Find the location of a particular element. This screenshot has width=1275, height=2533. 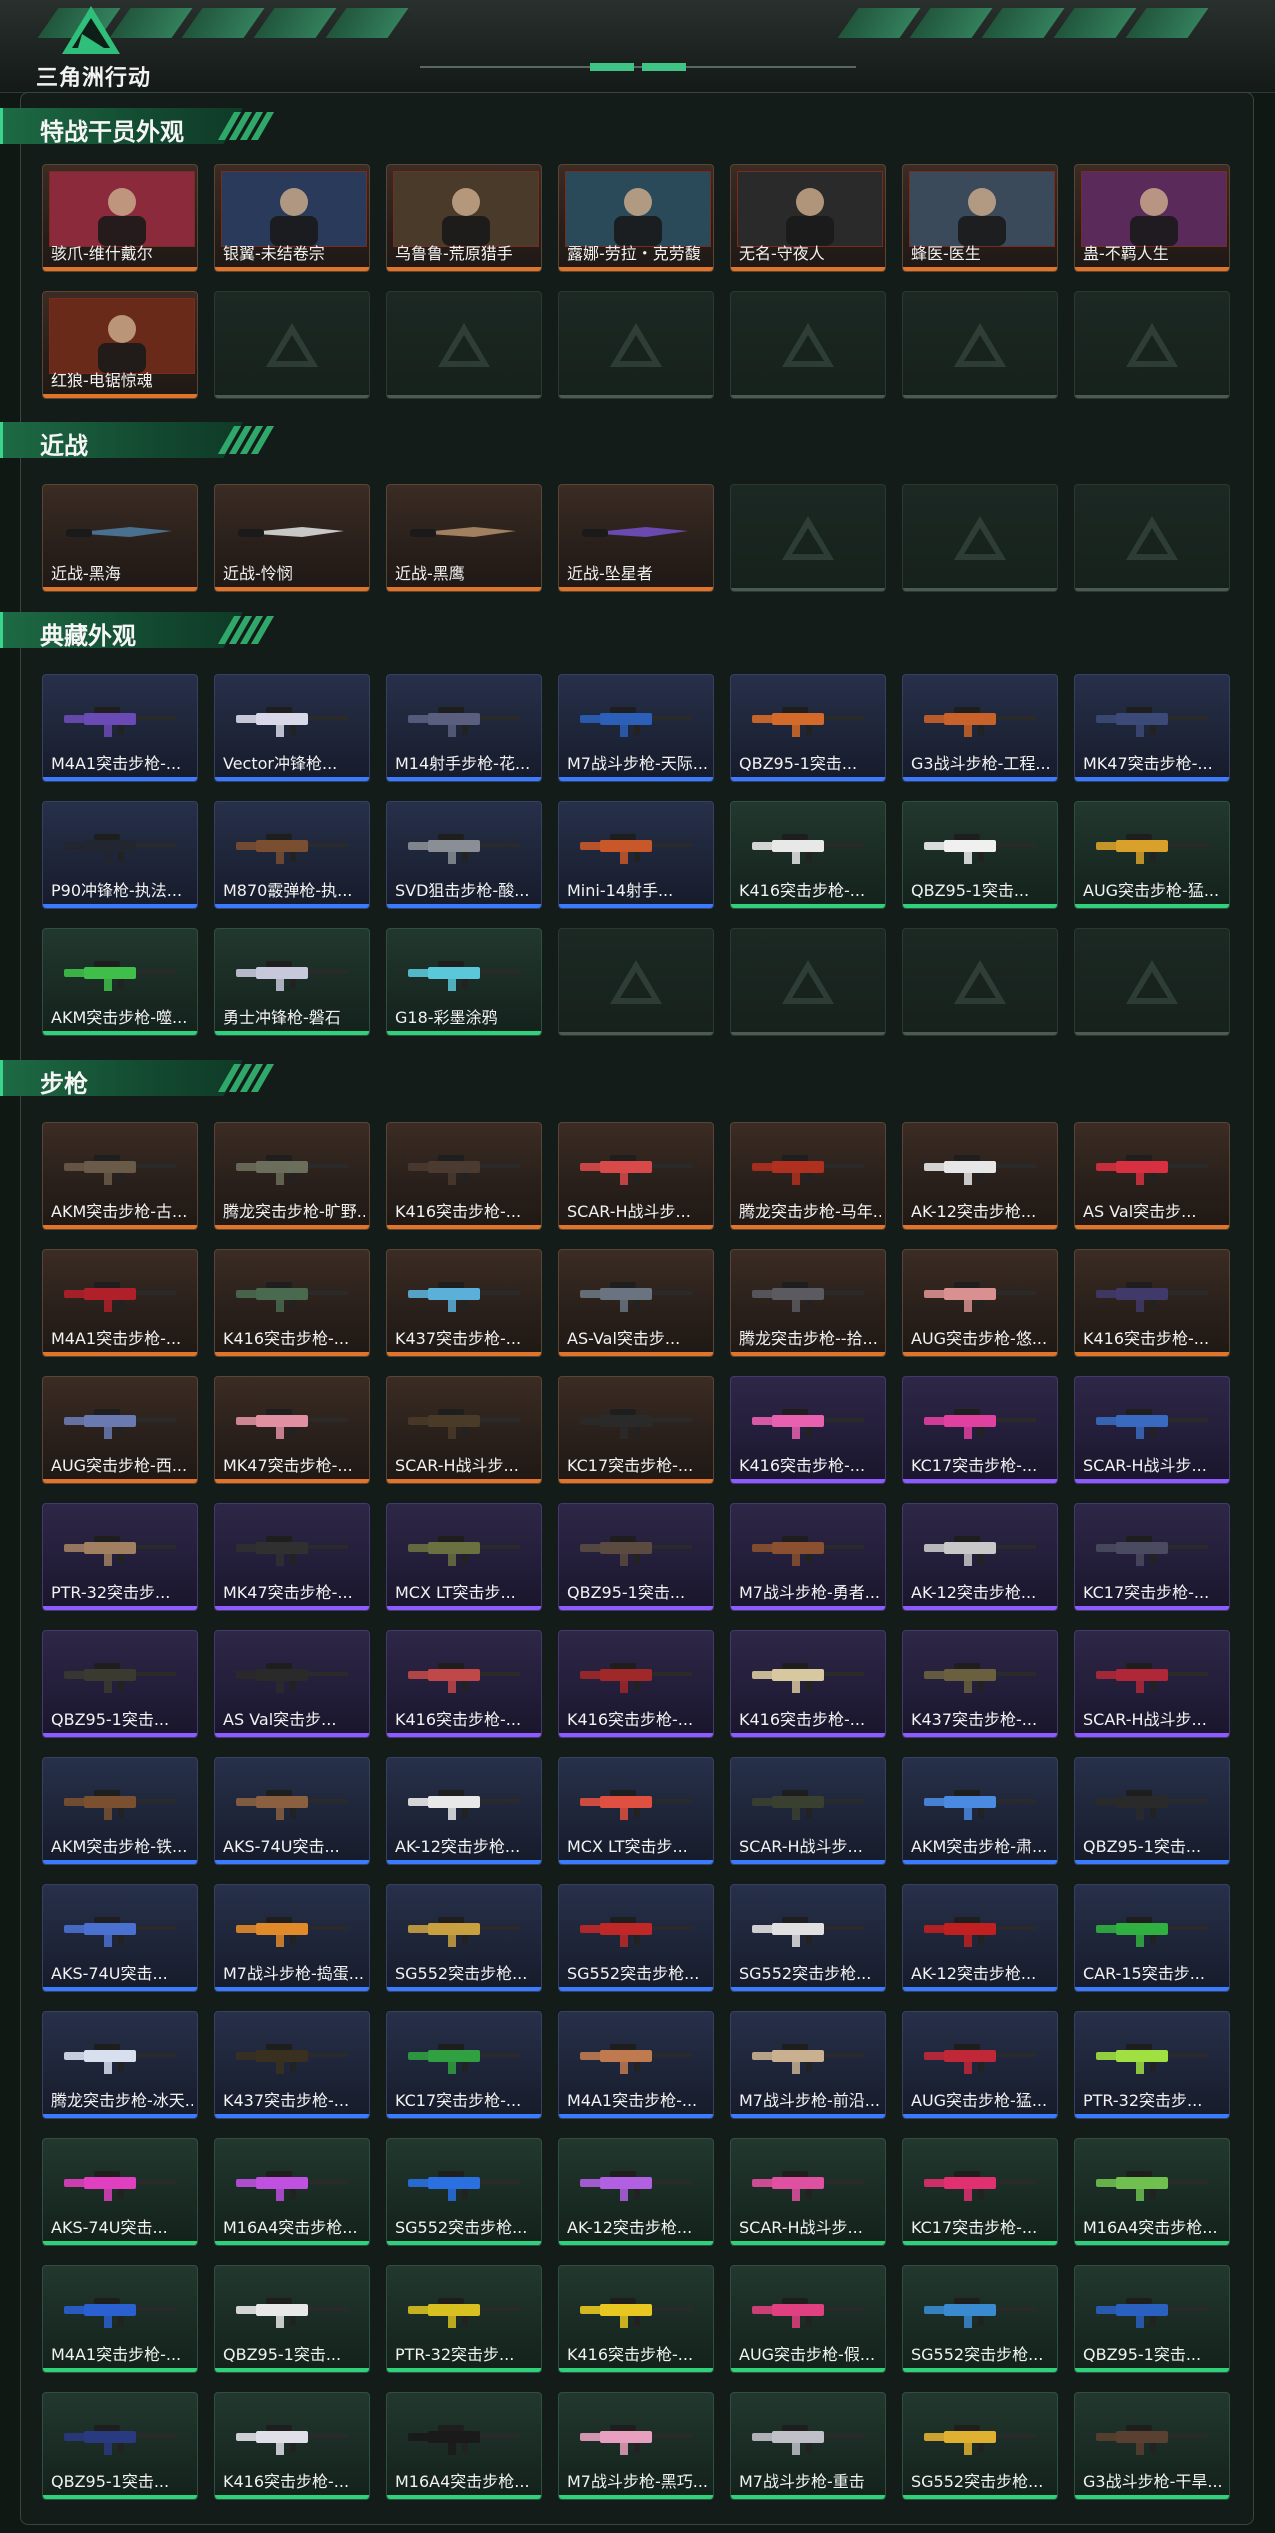

skin-card: 无名-守夜人 is located at coordinates (808, 218).